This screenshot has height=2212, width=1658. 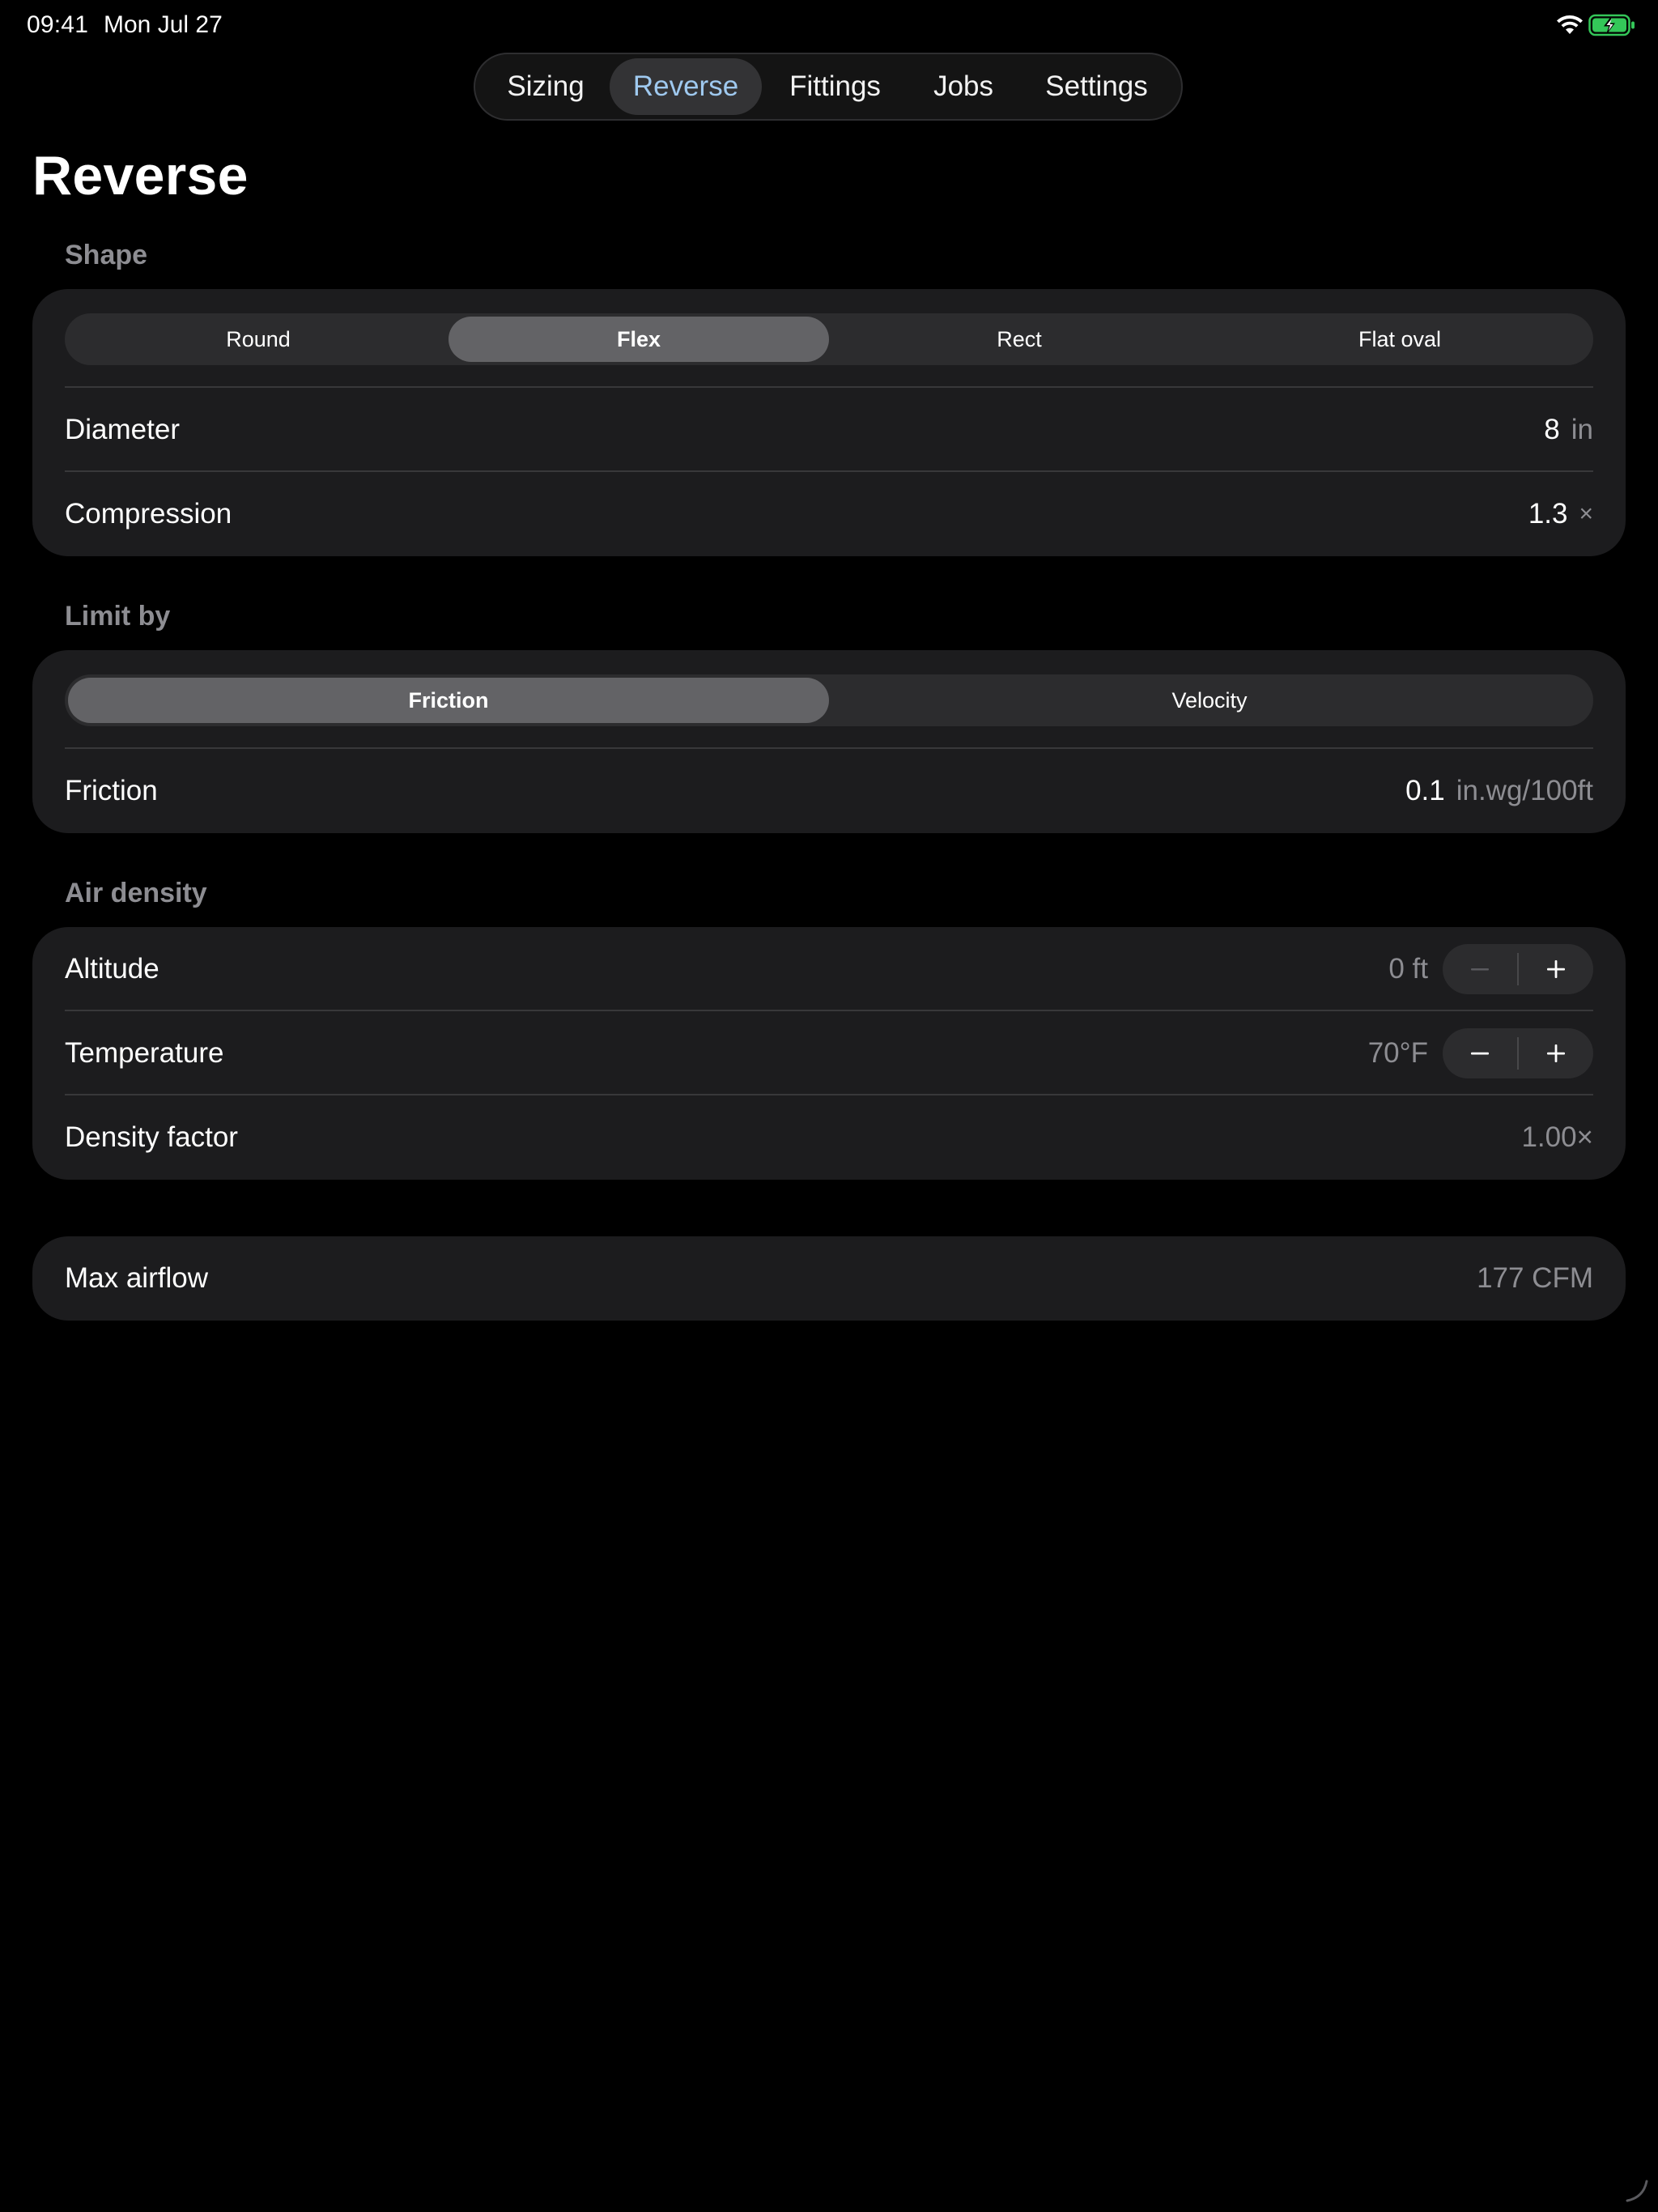 I want to click on battery-charging-icon, so click(x=1611, y=25).